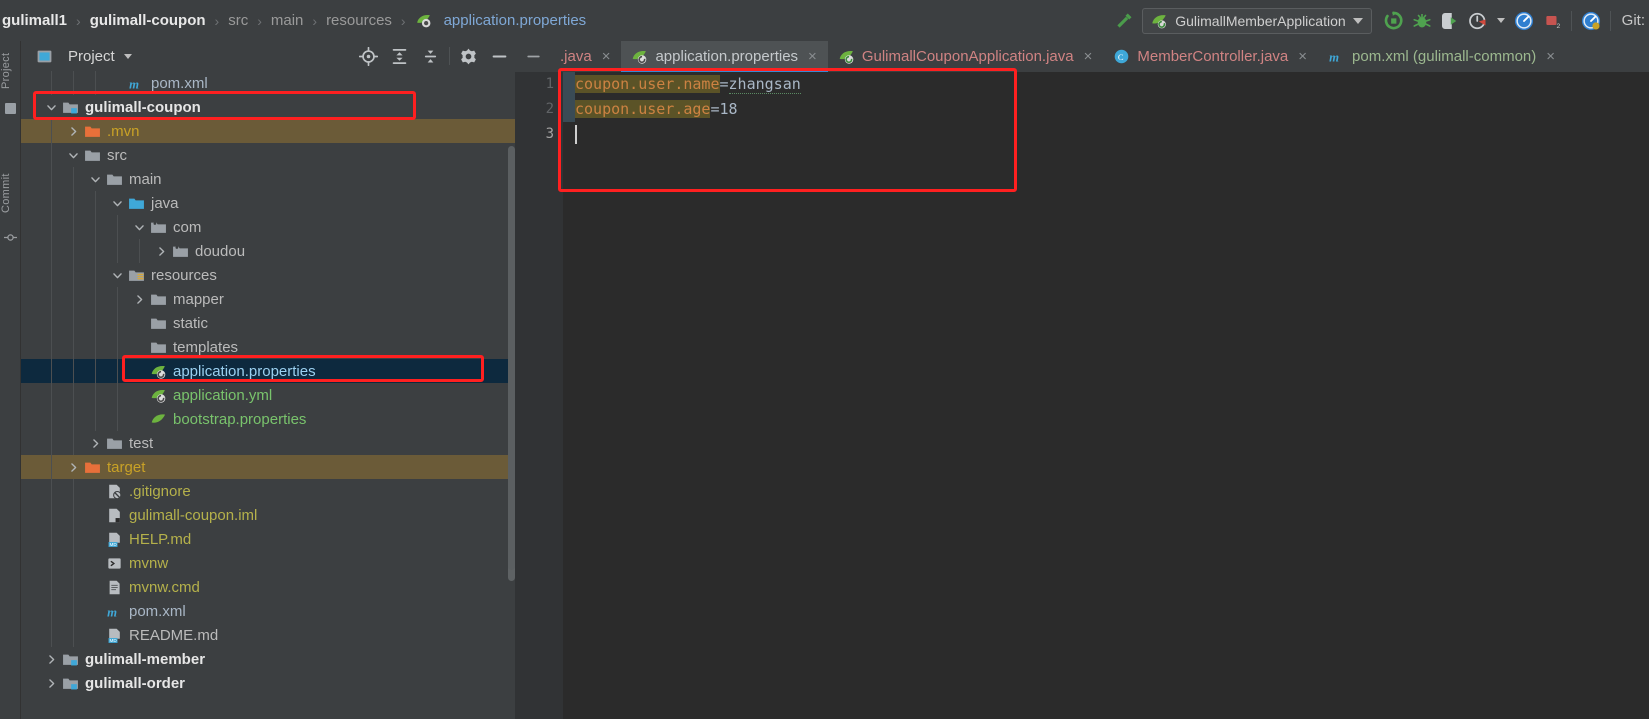 The height and width of the screenshot is (719, 1649). I want to click on tree-item-bootstrap-properties: bootstrap.properties, so click(268, 419).